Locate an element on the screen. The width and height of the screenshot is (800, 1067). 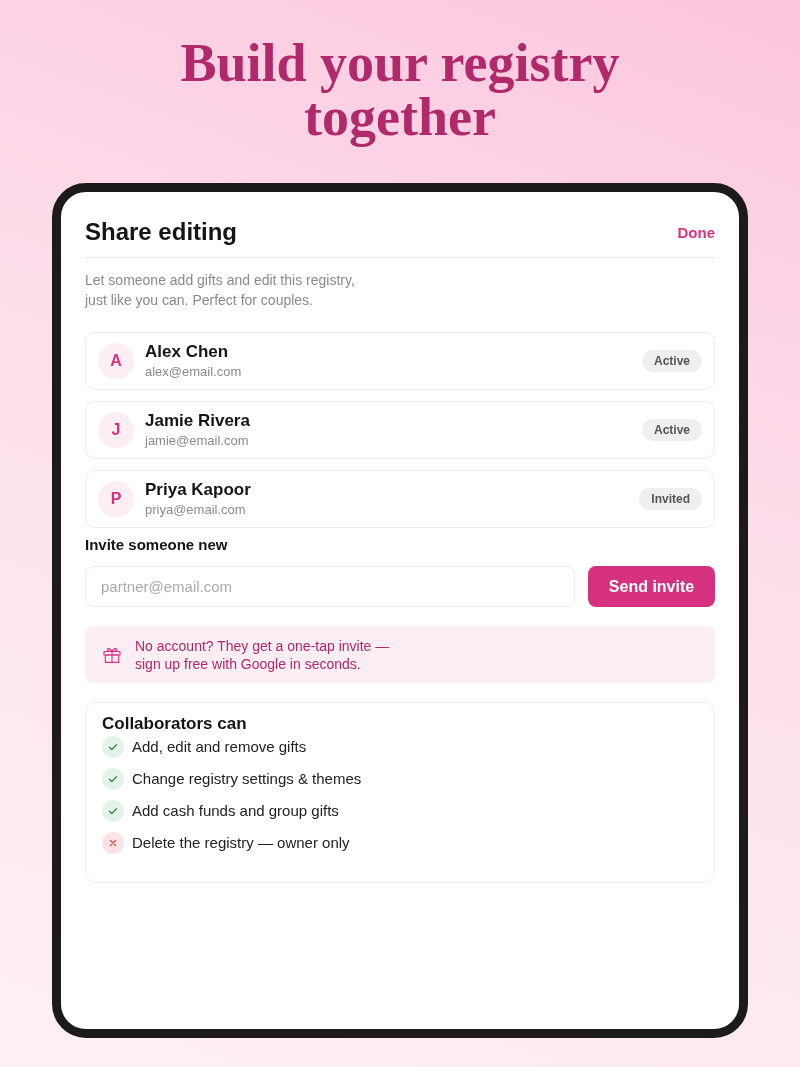
member-name: Priya Kapoor is located at coordinates (198, 490).